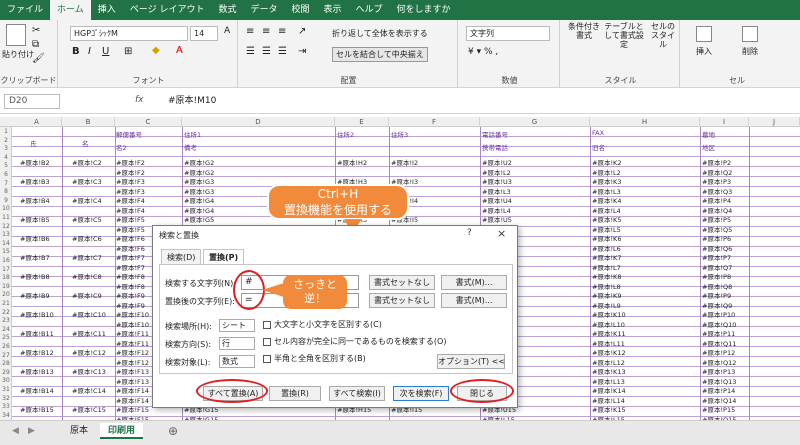 The image size is (800, 445). I want to click on column-header: E, so click(362, 122).